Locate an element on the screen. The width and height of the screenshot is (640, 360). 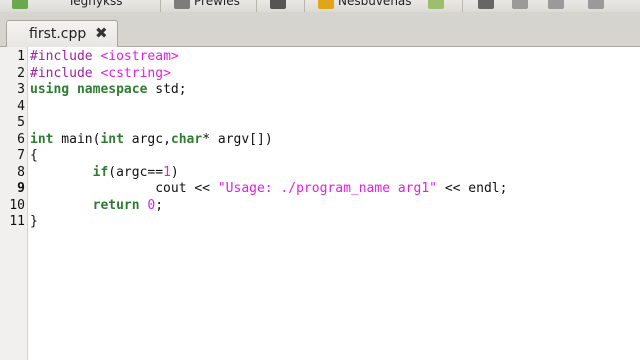
copy-icon is located at coordinates (520, 4).